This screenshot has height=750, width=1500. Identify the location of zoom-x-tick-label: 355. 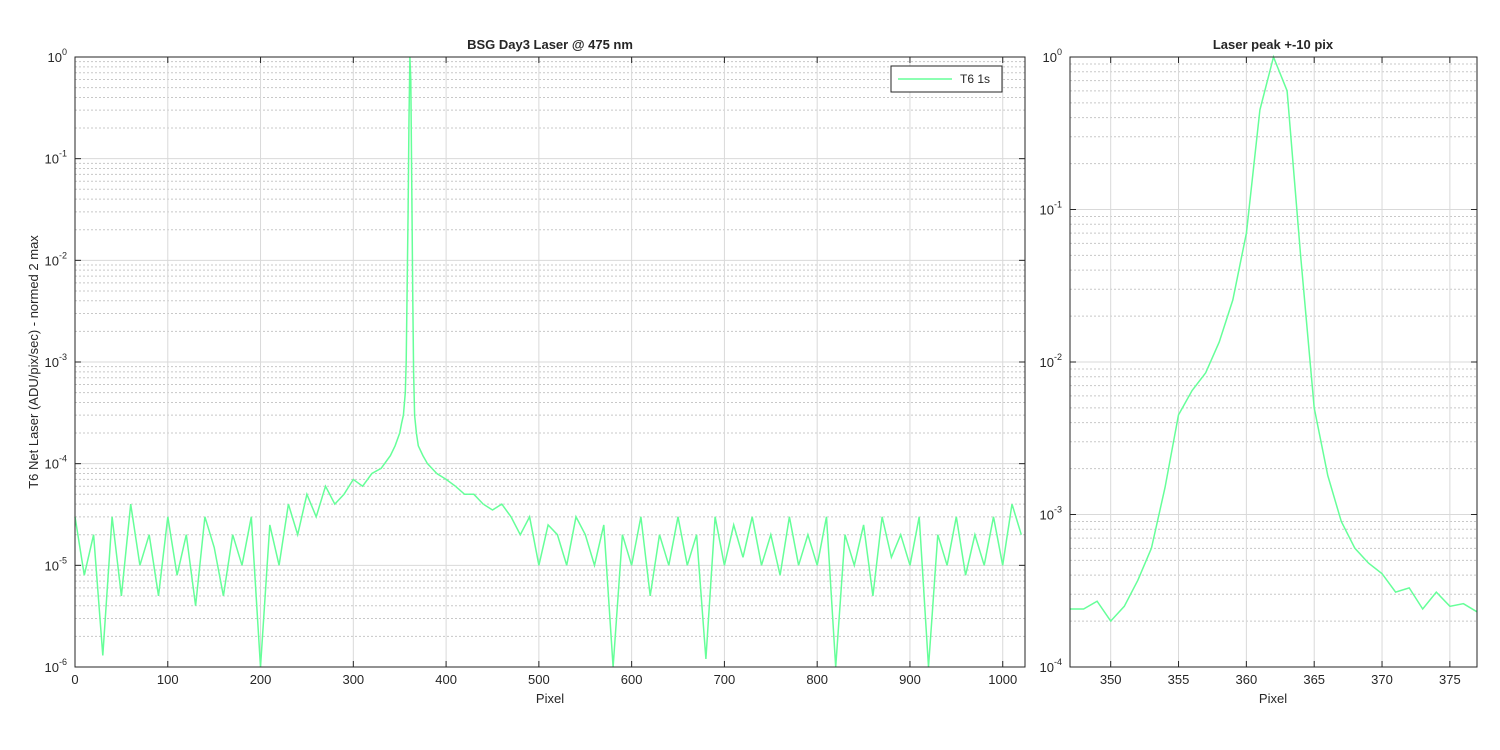
(1179, 679).